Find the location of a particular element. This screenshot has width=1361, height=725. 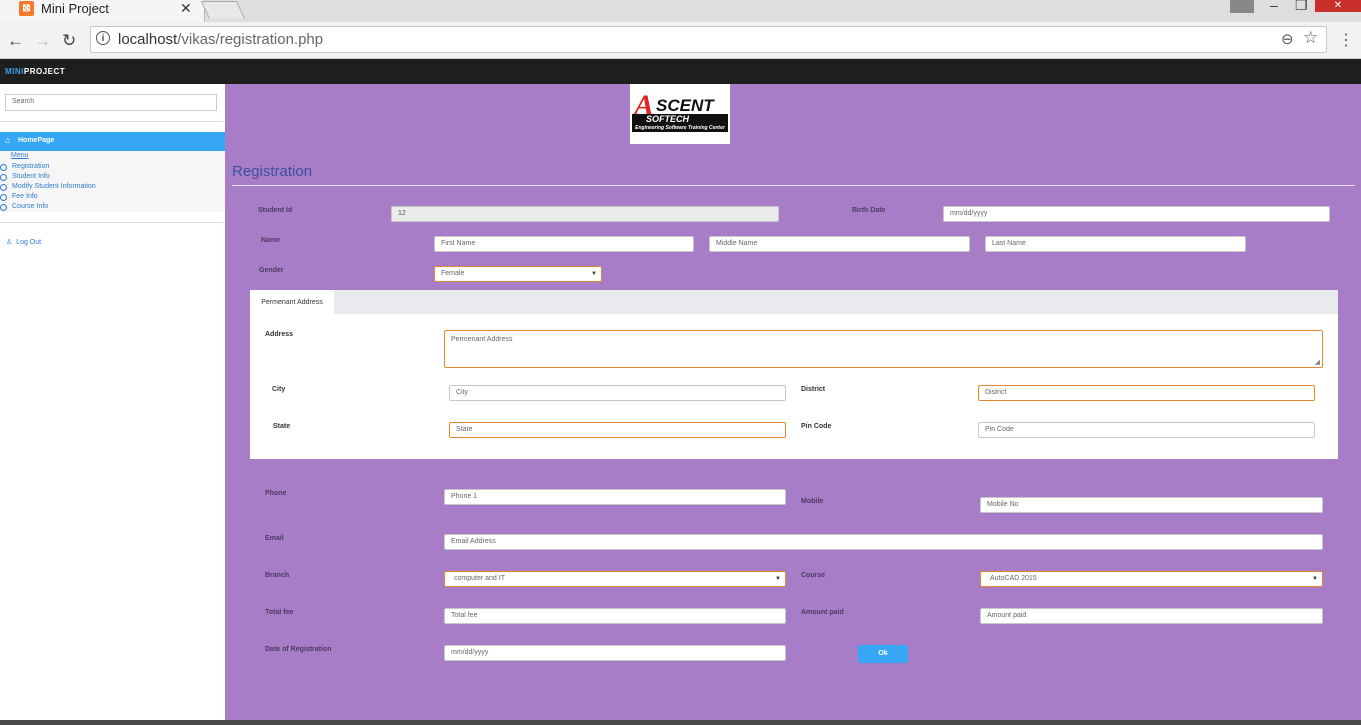

user-icon: ♙ is located at coordinates (9, 242).